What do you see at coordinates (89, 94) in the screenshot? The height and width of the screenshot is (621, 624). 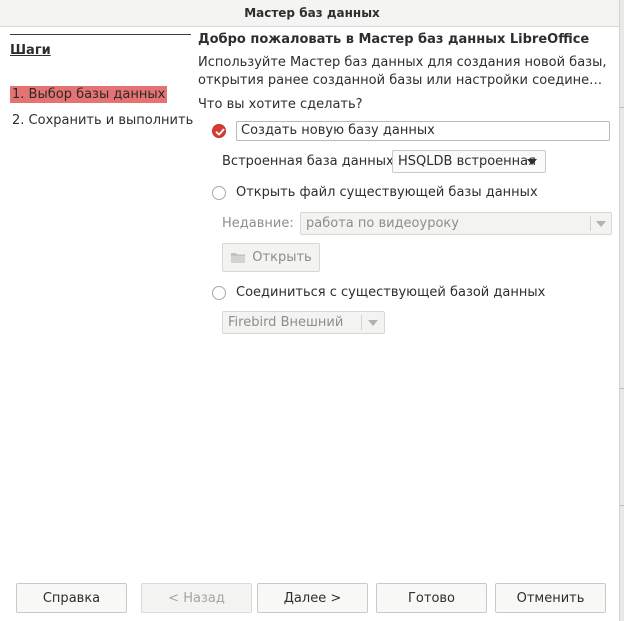 I see `step-select-database: 1. Выбор базы данных` at bounding box center [89, 94].